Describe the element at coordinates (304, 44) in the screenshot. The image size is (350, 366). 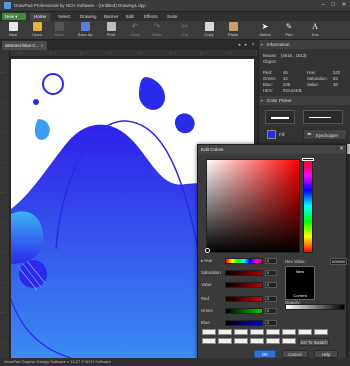
I see `information-panel-header: ▾ Information` at that location.